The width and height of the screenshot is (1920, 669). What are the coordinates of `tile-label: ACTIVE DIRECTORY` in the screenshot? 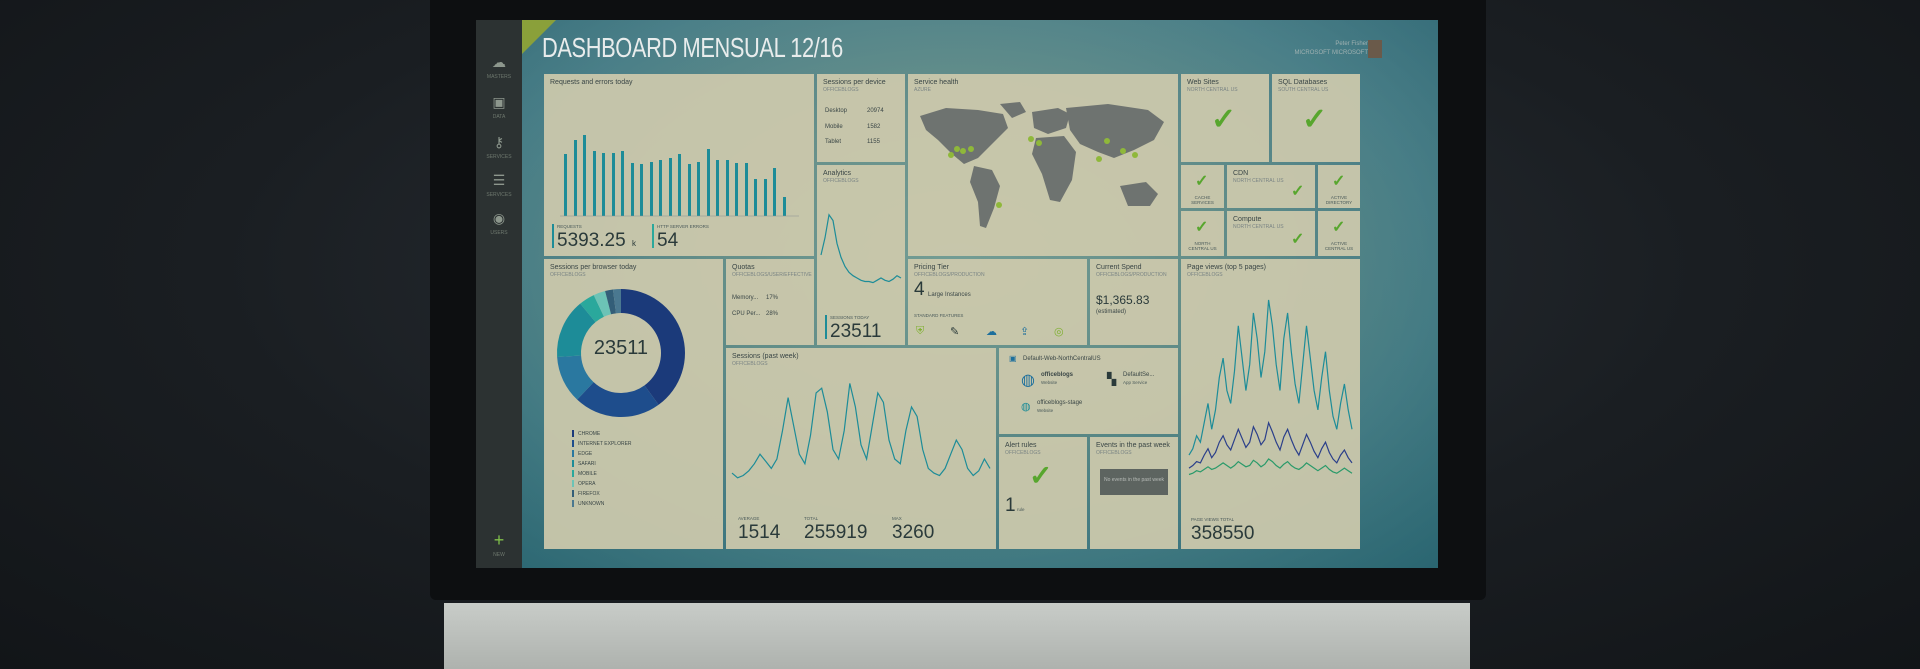 It's located at (1339, 200).